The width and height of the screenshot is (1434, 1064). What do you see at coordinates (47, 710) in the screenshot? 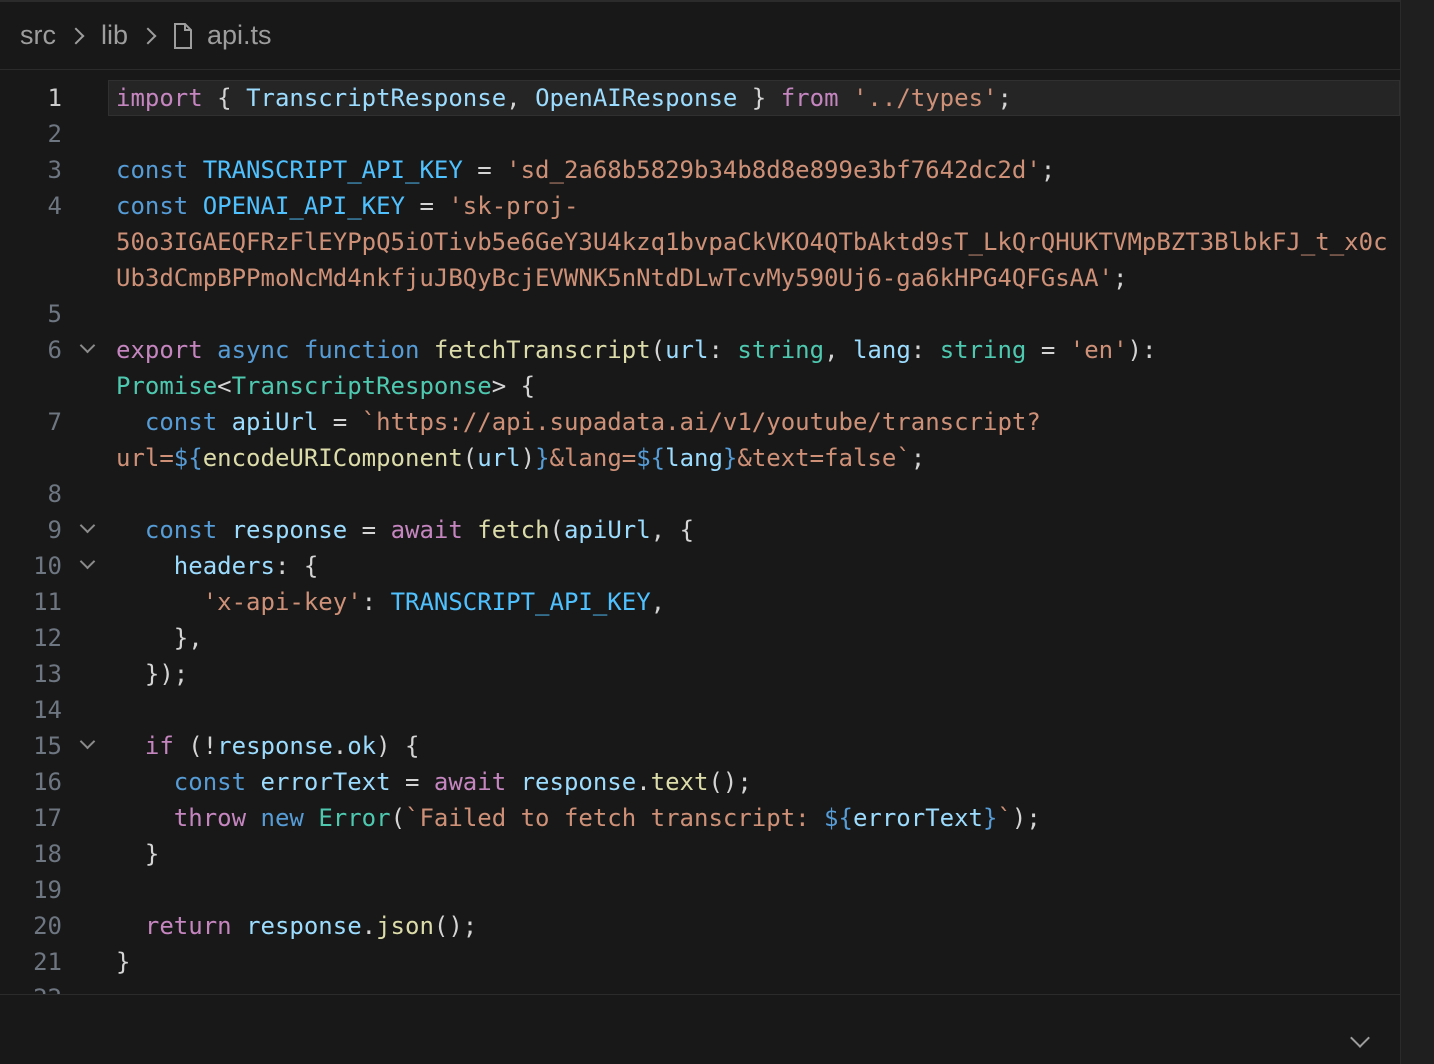
I see `line-number: 14` at bounding box center [47, 710].